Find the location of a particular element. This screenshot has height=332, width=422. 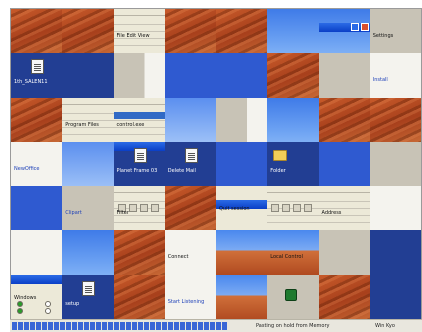

tile-label: Connect is located at coordinates (178, 257).